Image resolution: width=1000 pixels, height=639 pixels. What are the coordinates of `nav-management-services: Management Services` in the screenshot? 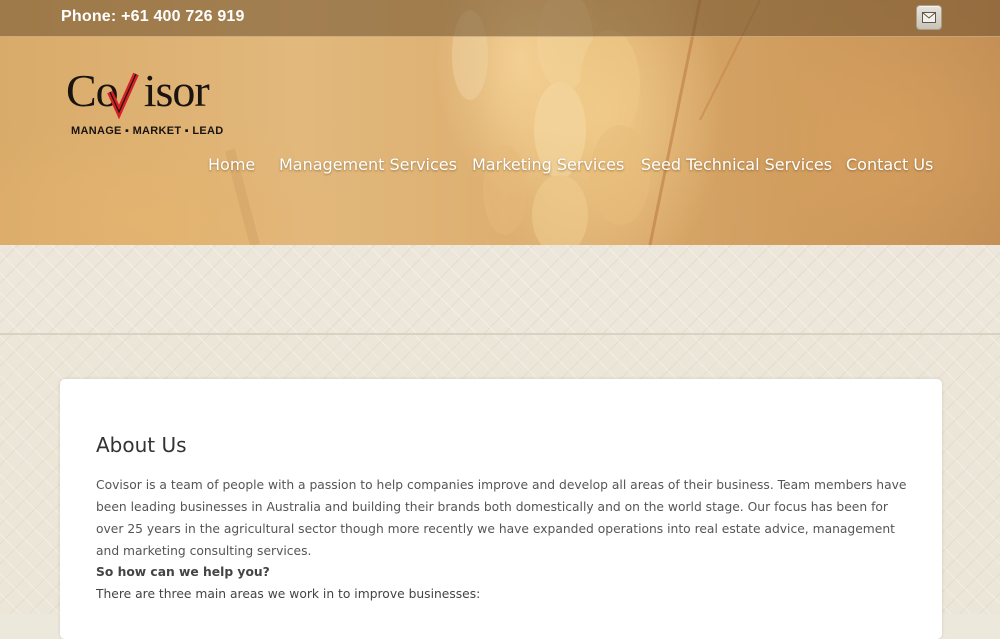 It's located at (368, 164).